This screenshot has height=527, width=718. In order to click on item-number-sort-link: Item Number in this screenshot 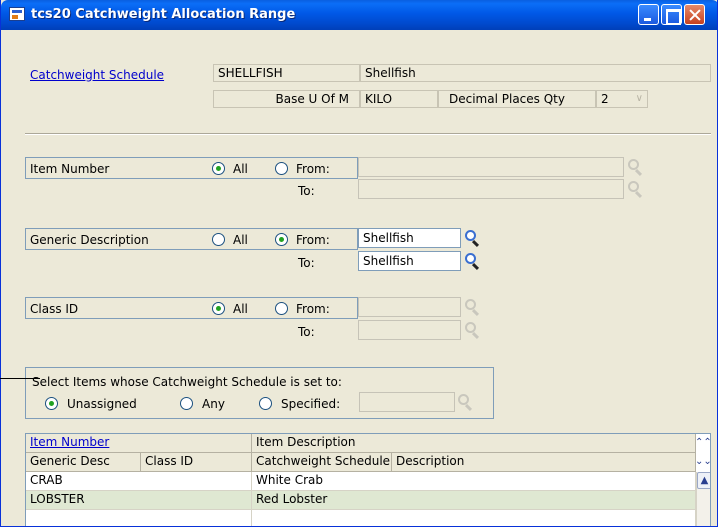, I will do `click(69, 442)`.